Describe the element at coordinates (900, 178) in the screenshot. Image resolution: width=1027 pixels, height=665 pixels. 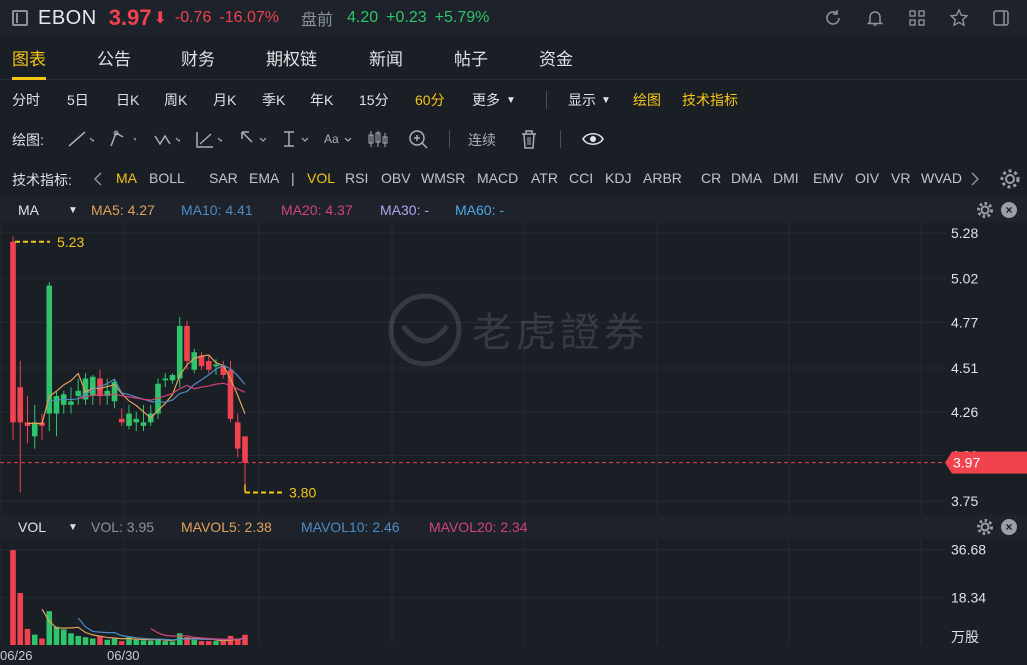
I see `indicator-vr: VR` at that location.